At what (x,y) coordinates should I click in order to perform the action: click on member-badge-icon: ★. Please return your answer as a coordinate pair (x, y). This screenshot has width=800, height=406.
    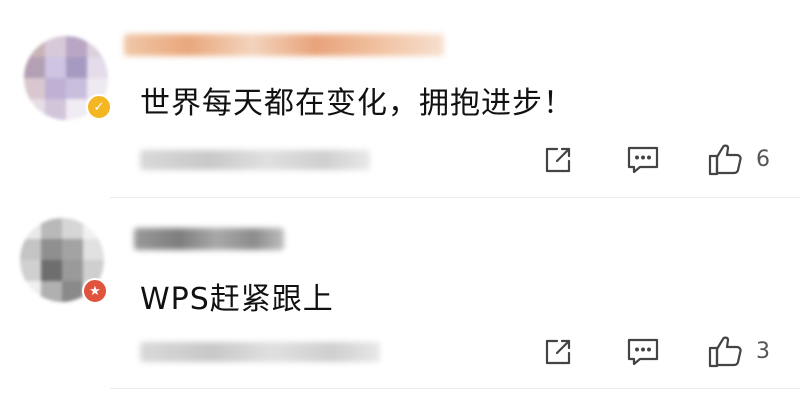
    Looking at the image, I should click on (95, 291).